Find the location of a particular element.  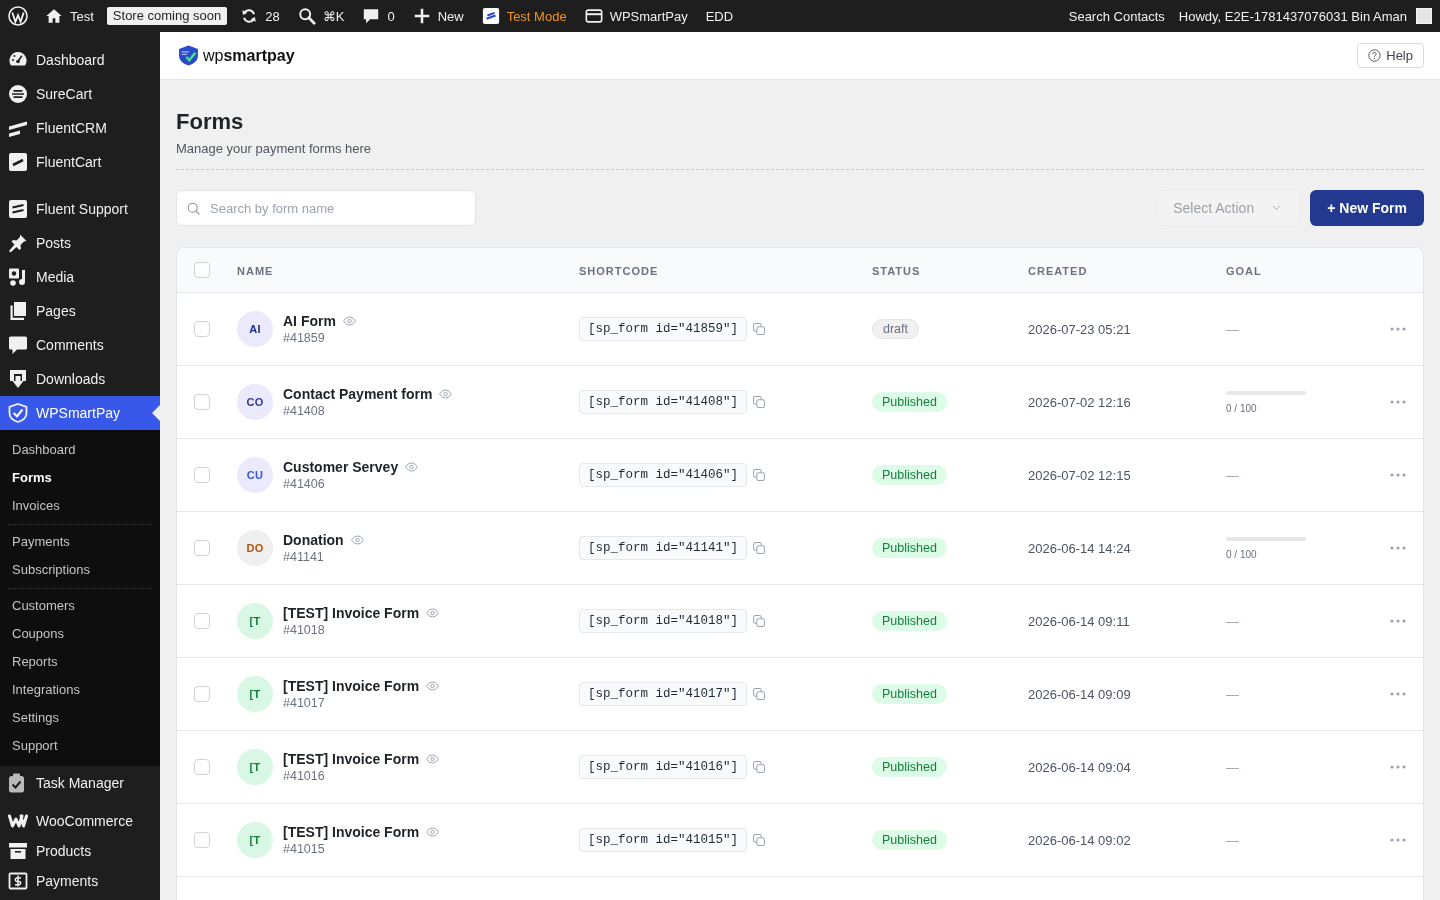

sidebar-item: SureCart is located at coordinates (80, 94).